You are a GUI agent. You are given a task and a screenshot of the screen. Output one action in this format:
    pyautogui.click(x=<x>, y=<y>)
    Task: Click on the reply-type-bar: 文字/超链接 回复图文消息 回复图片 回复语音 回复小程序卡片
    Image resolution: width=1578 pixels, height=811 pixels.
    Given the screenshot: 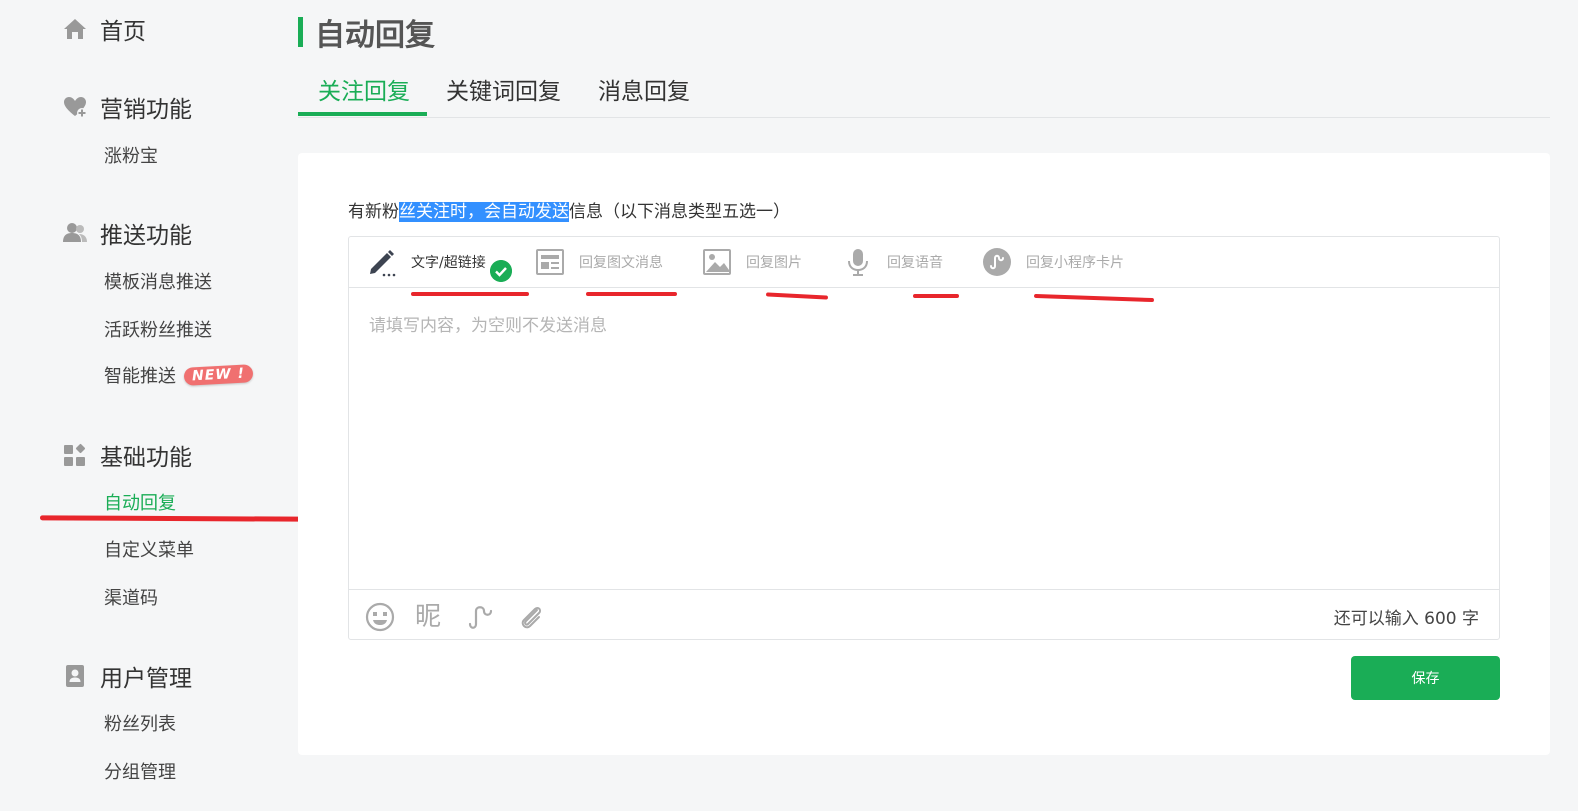 What is the action you would take?
    pyautogui.click(x=924, y=262)
    